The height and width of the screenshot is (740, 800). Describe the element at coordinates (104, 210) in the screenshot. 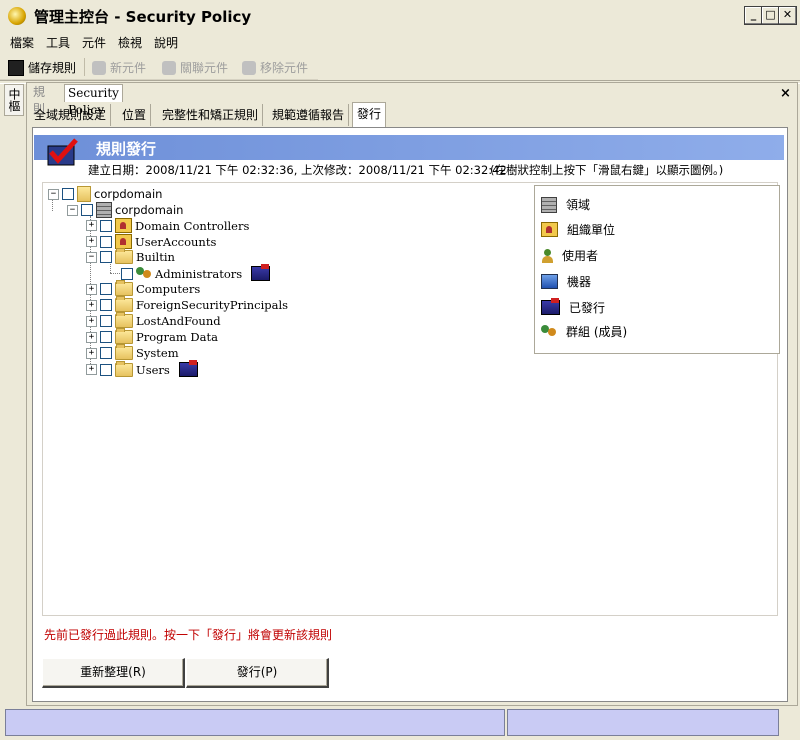

I see `domain-icon` at that location.